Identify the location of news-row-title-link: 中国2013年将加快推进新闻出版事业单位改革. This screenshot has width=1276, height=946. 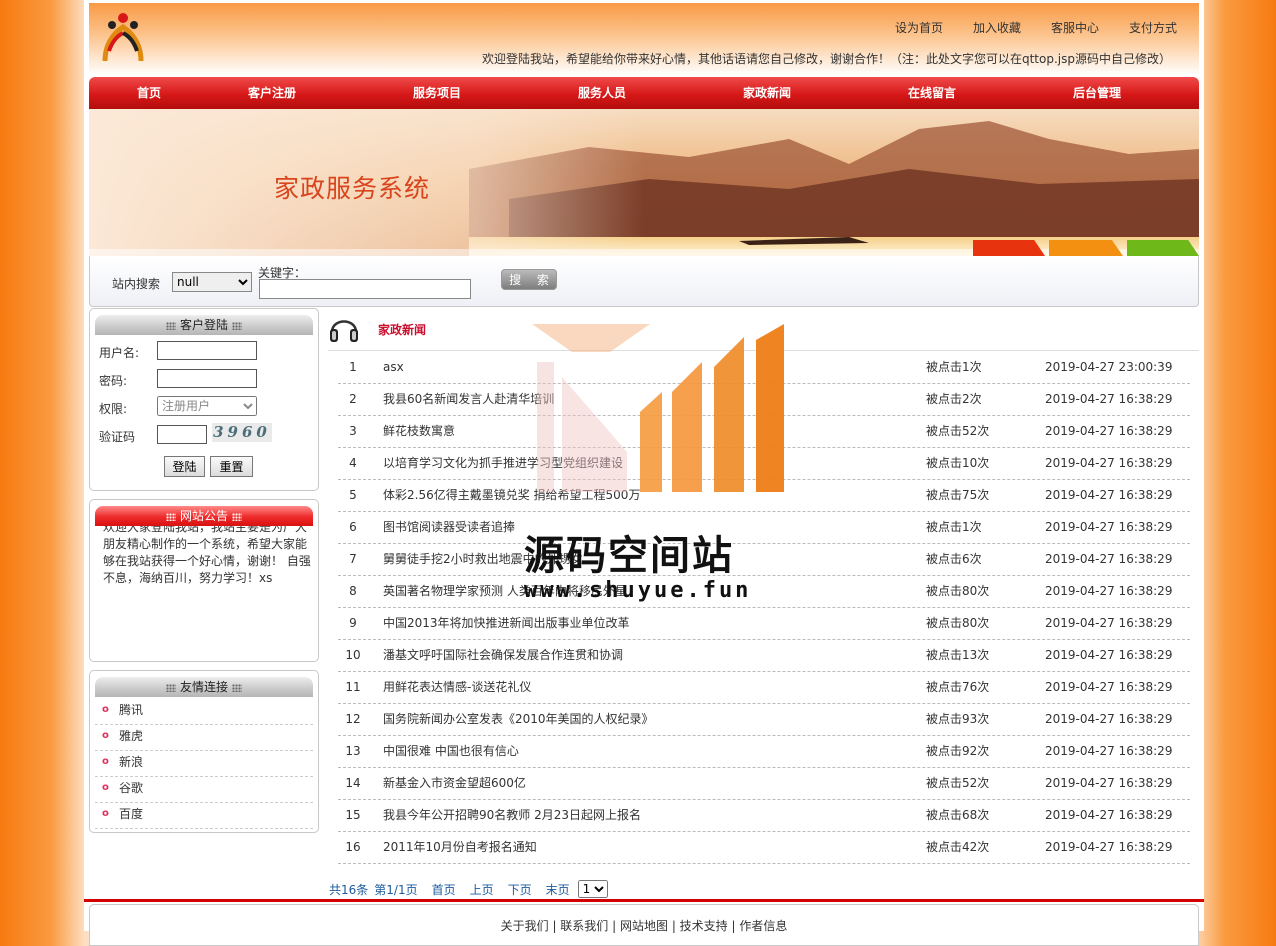
(643, 623).